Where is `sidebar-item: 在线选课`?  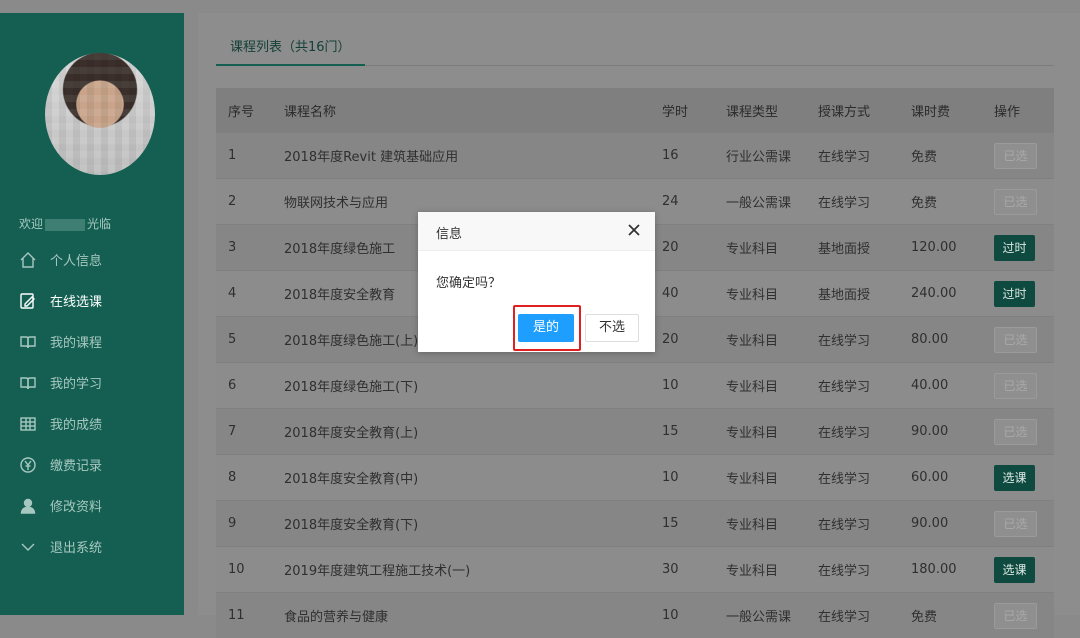
sidebar-item: 在线选课 is located at coordinates (92, 300).